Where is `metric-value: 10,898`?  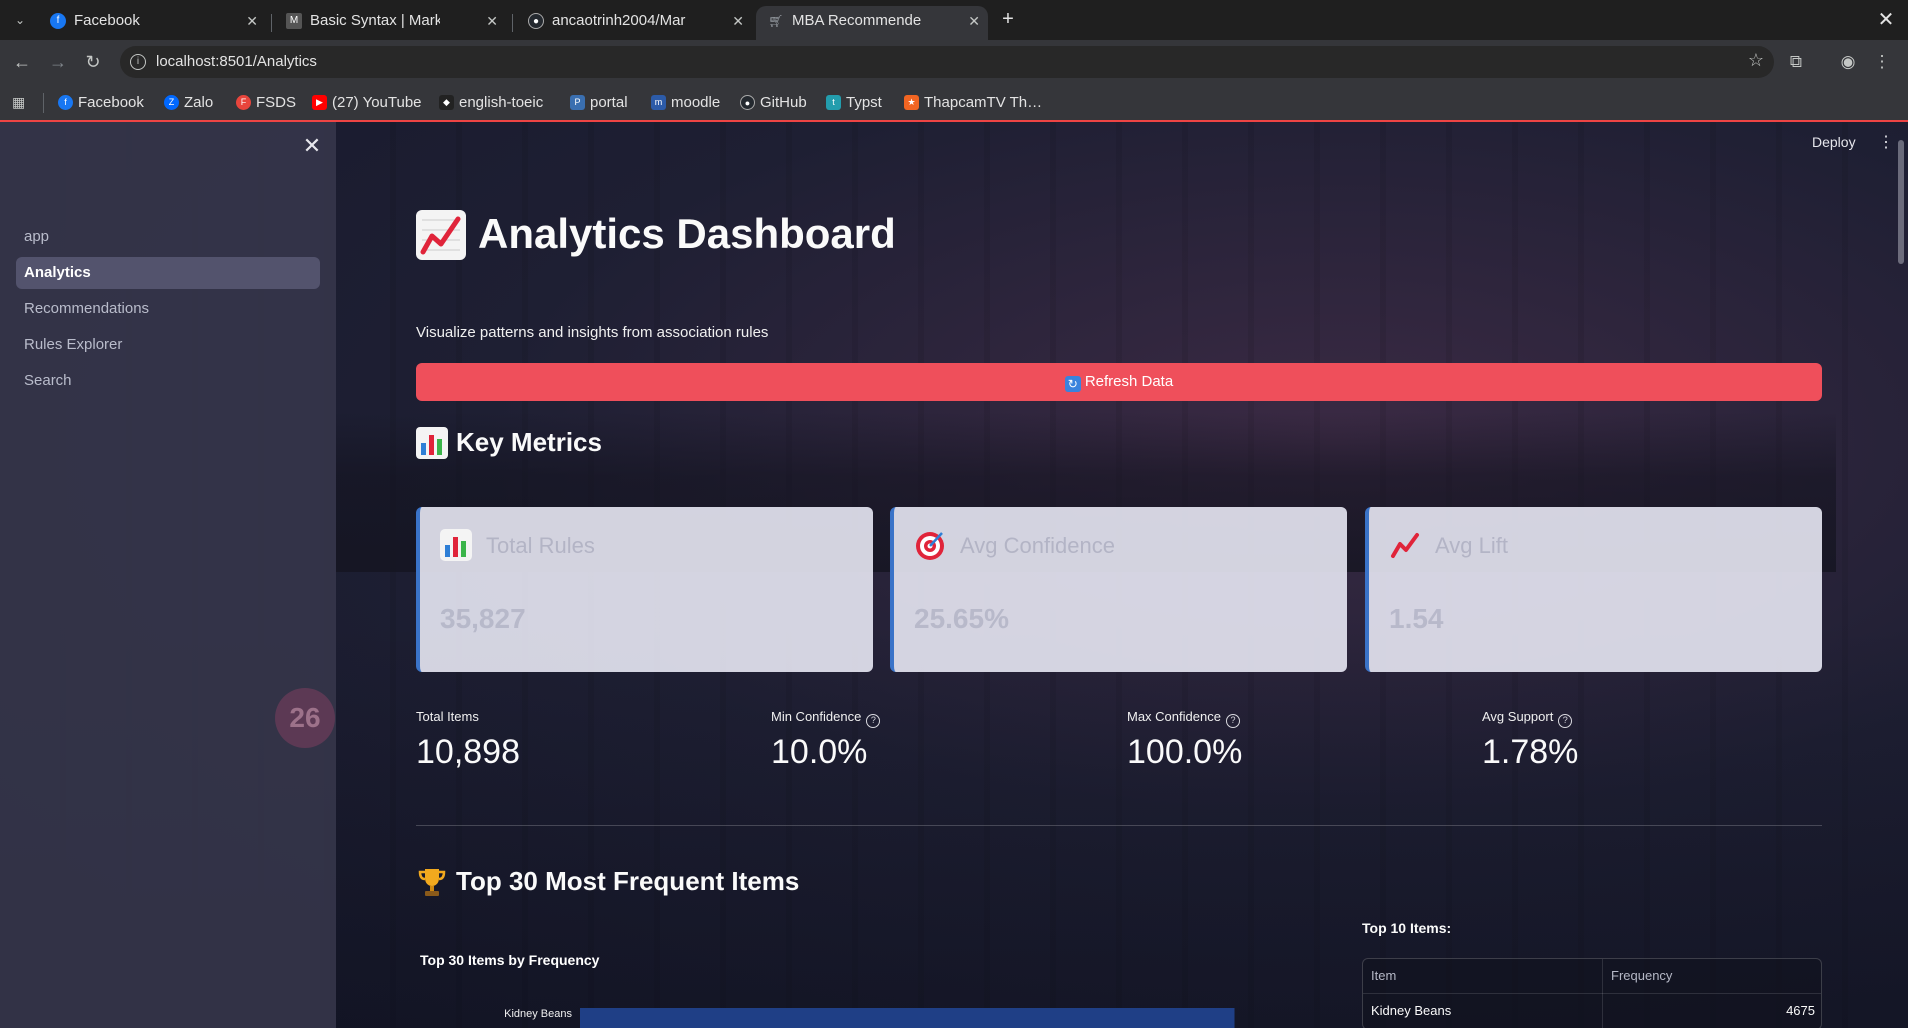 metric-value: 10,898 is located at coordinates (468, 752).